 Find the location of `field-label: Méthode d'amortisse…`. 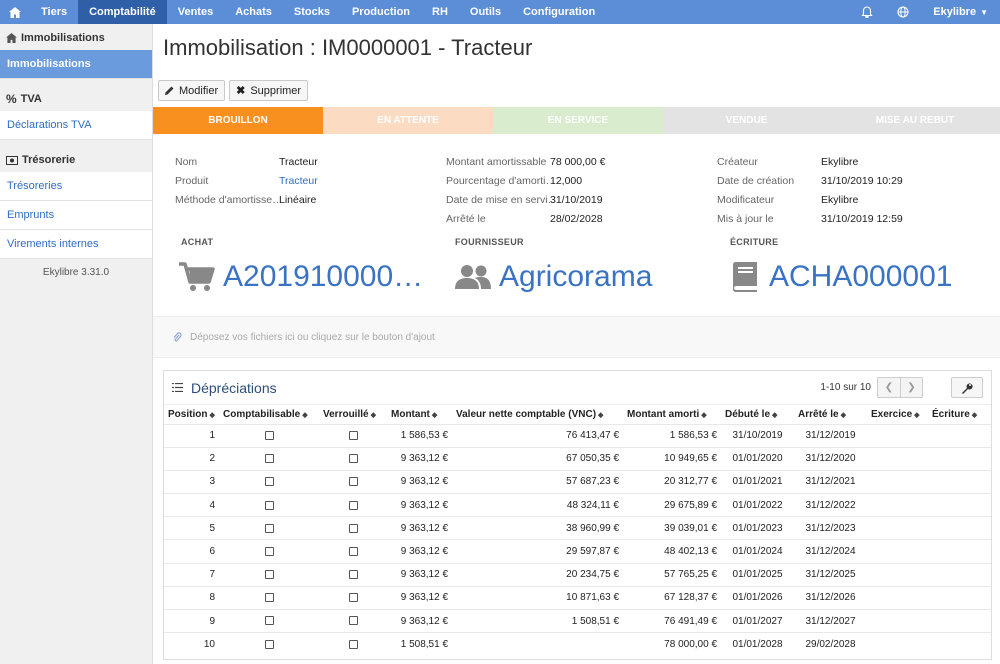

field-label: Méthode d'amortisse… is located at coordinates (227, 199).